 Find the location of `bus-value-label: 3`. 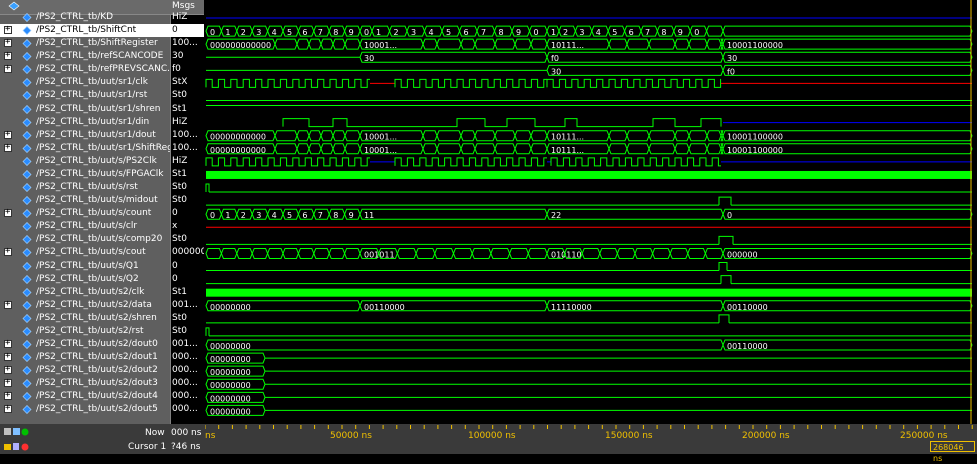

bus-value-label: 3 is located at coordinates (258, 32).